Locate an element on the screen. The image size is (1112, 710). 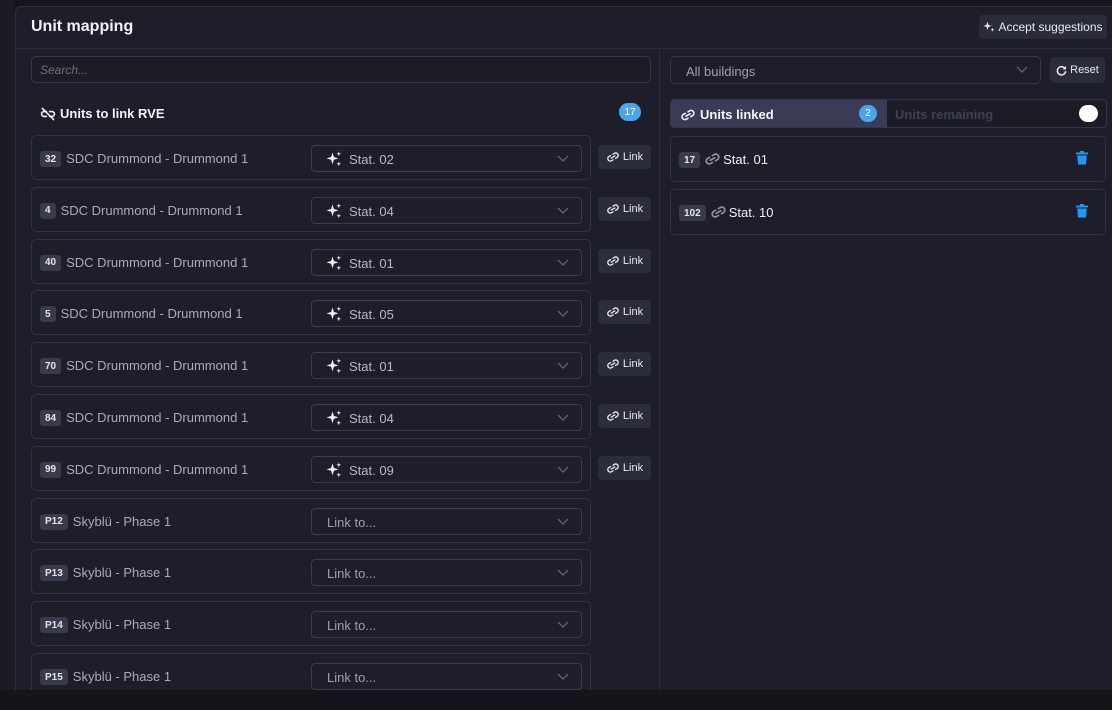
toggle-switch is located at coordinates (1088, 113).